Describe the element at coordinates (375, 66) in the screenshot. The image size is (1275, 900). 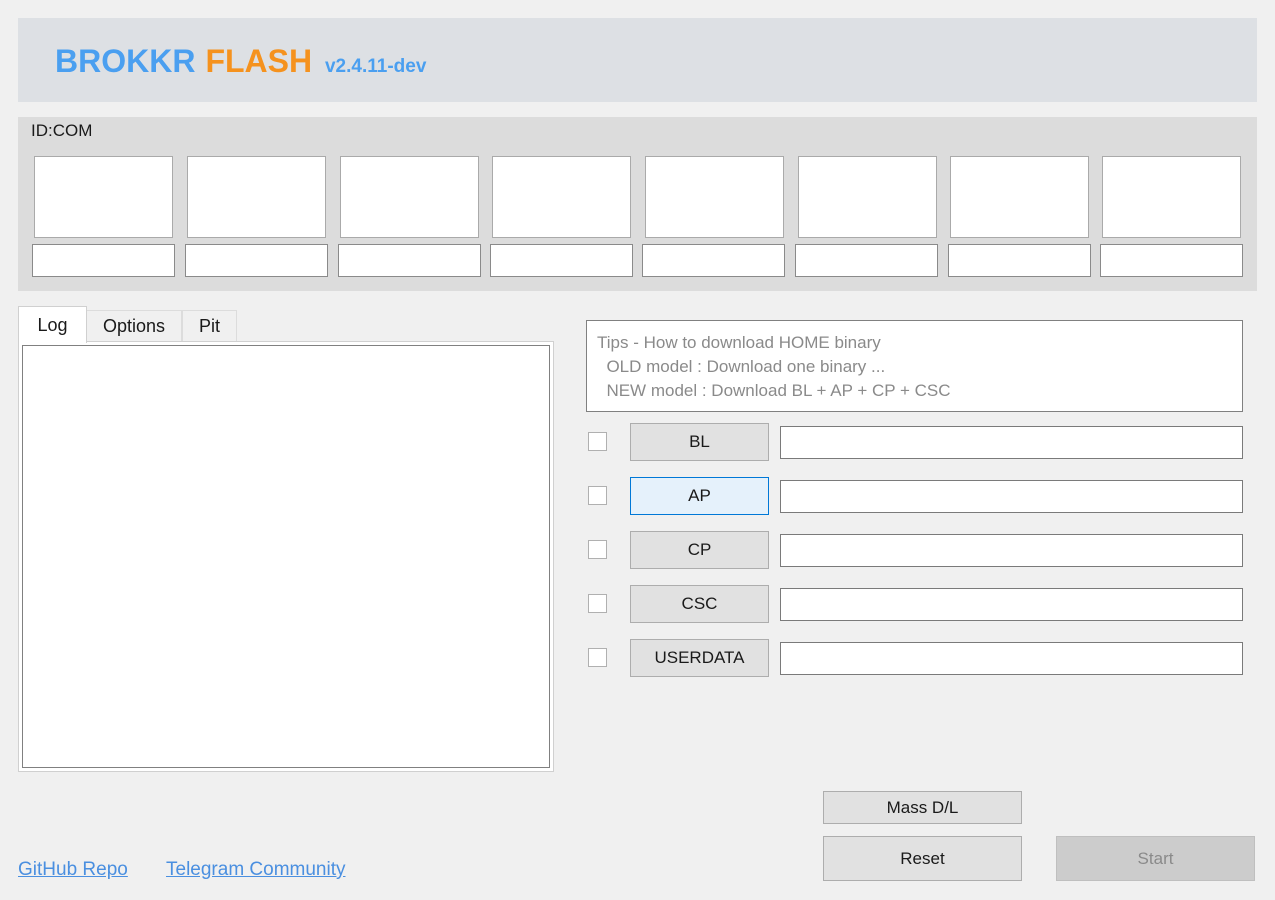
I see `version-label: v2.4.11-dev` at that location.